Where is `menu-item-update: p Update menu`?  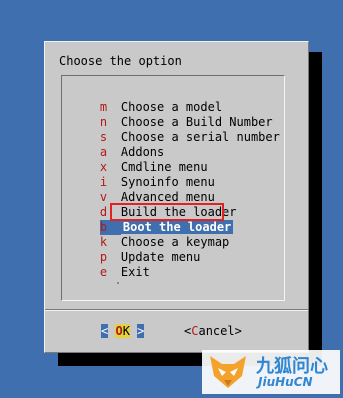
menu-item-update: p Update menu is located at coordinates (135, 249).